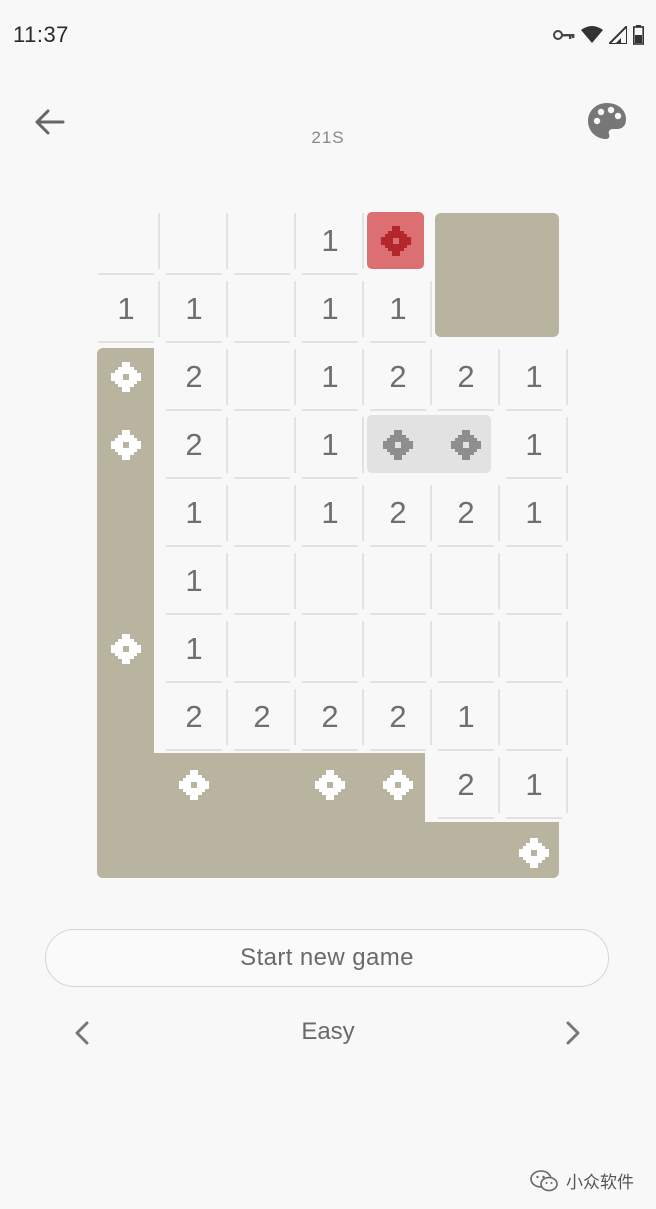  I want to click on signal-icon, so click(618, 35).